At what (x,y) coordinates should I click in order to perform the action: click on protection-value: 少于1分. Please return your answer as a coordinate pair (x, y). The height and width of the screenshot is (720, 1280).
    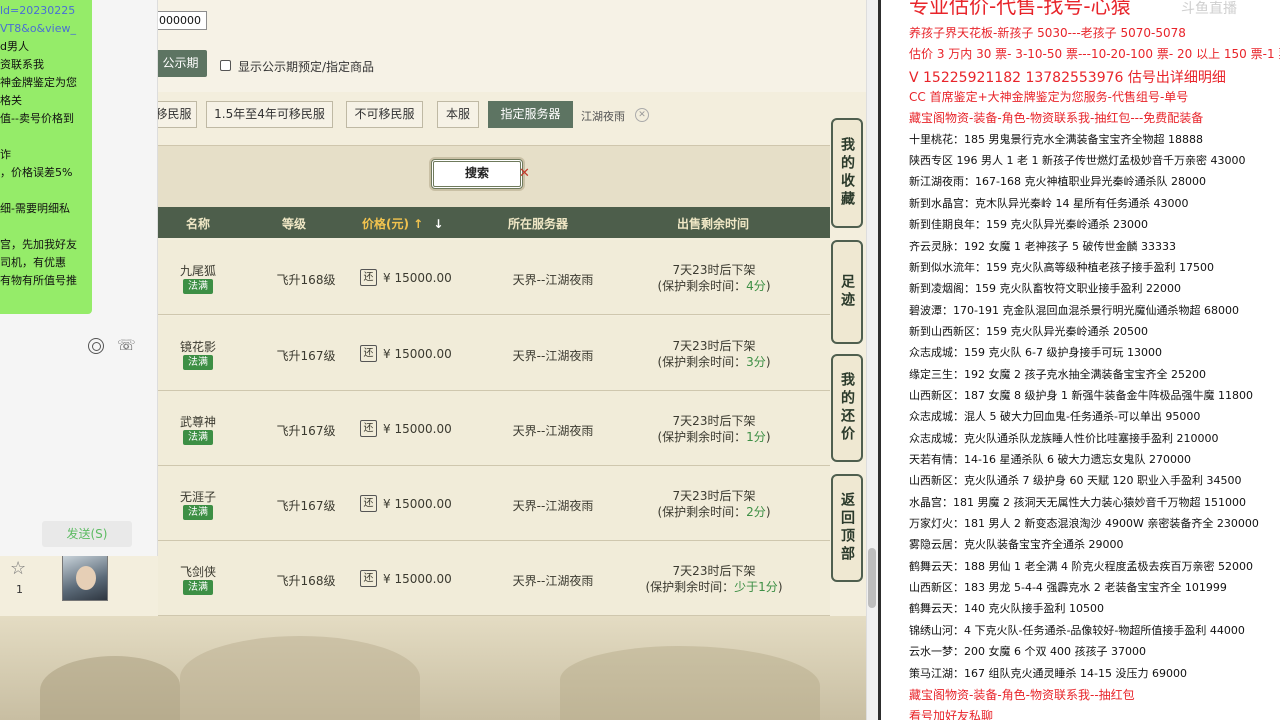
    Looking at the image, I should click on (756, 587).